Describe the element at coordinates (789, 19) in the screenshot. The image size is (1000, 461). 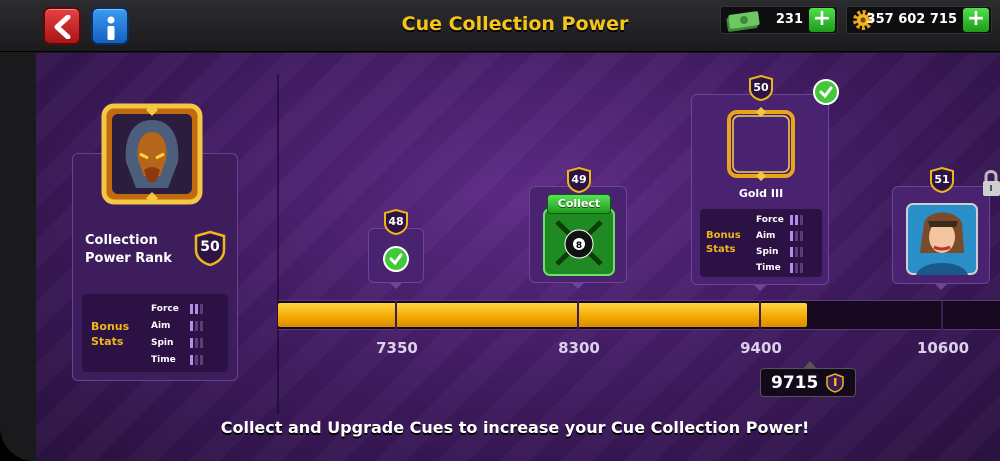
I see `cash-value: 231` at that location.